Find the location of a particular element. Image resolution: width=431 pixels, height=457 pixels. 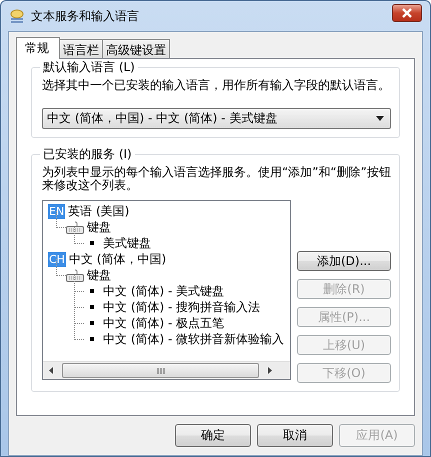

description-text: 选择其中一个已安装的输入语言，用作所有输入字段的默认语言。 is located at coordinates (216, 85).